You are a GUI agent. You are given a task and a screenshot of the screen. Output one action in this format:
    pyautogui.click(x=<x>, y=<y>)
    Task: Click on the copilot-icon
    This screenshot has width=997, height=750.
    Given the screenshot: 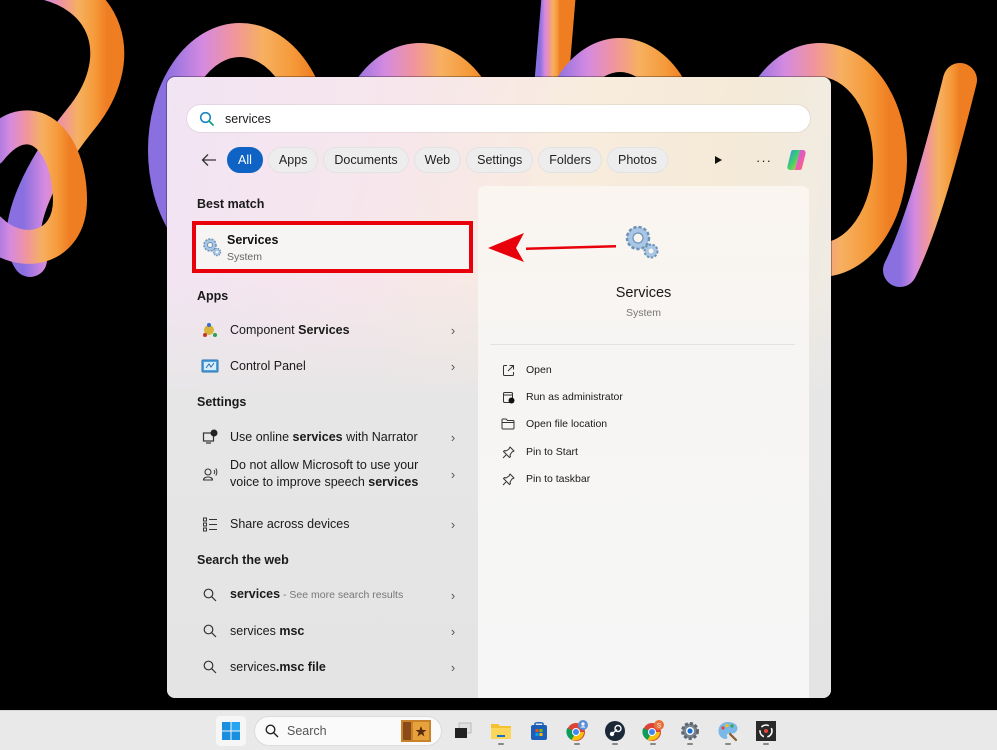 What is the action you would take?
    pyautogui.click(x=796, y=160)
    